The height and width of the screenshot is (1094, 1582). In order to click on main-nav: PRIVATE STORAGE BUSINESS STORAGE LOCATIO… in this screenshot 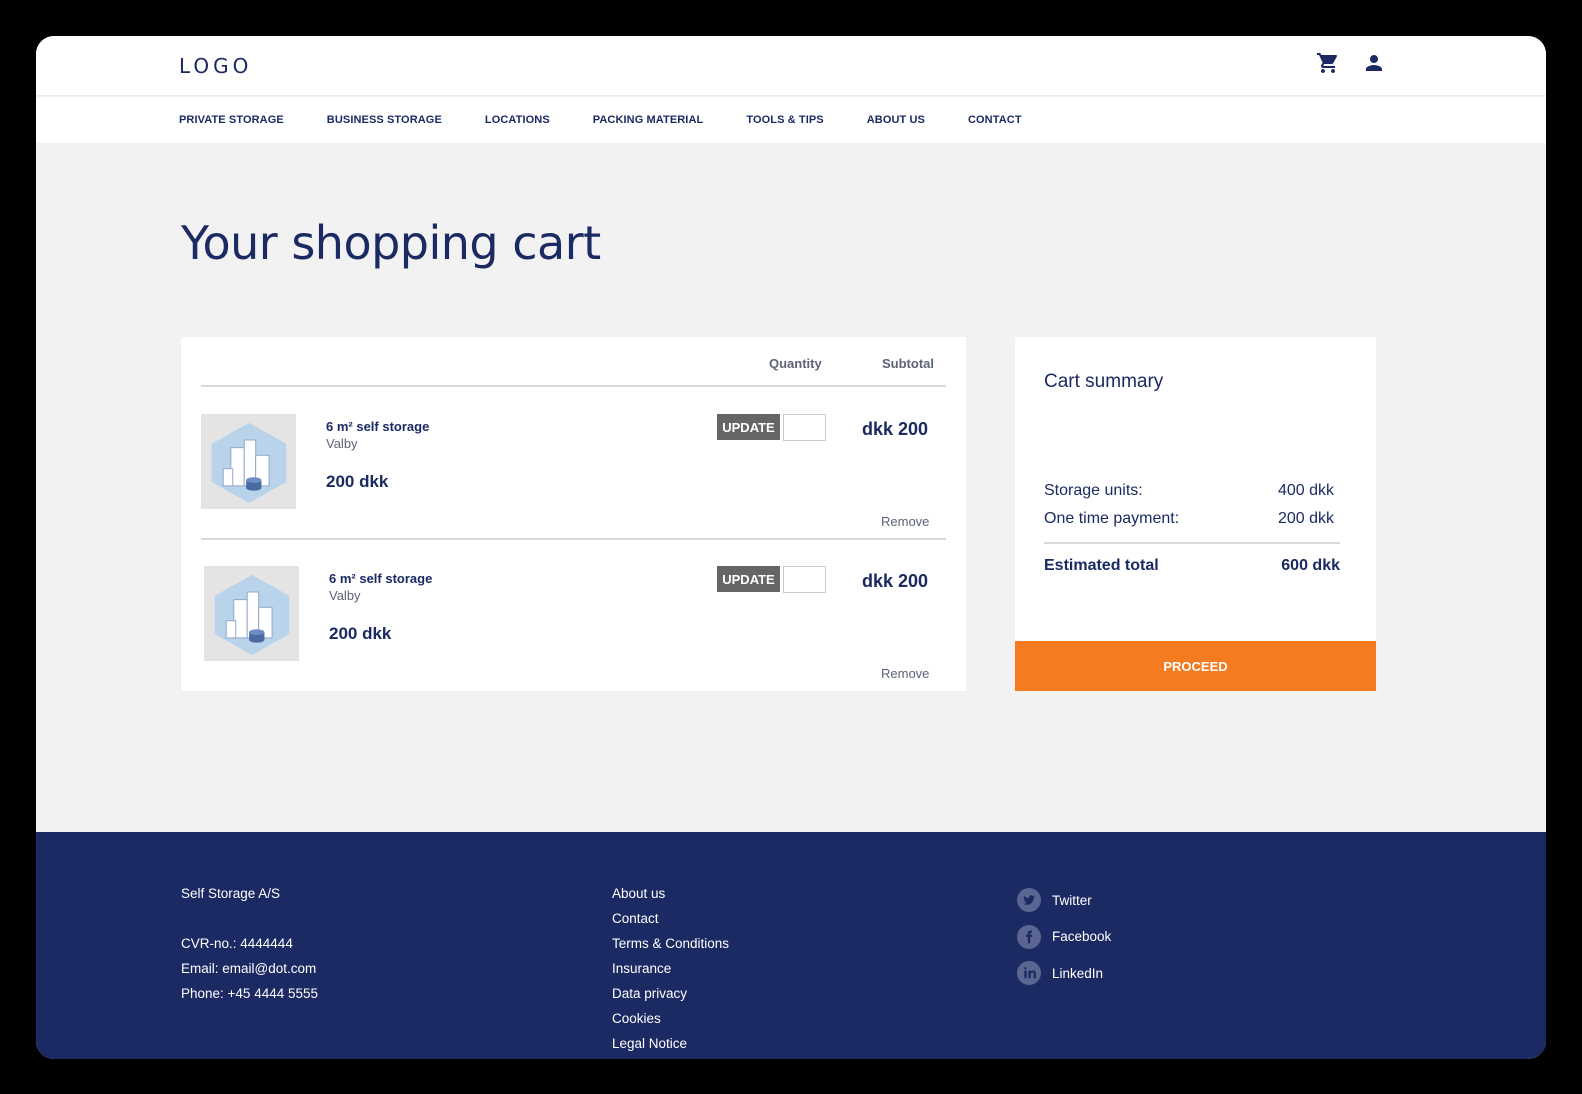, I will do `click(791, 120)`.